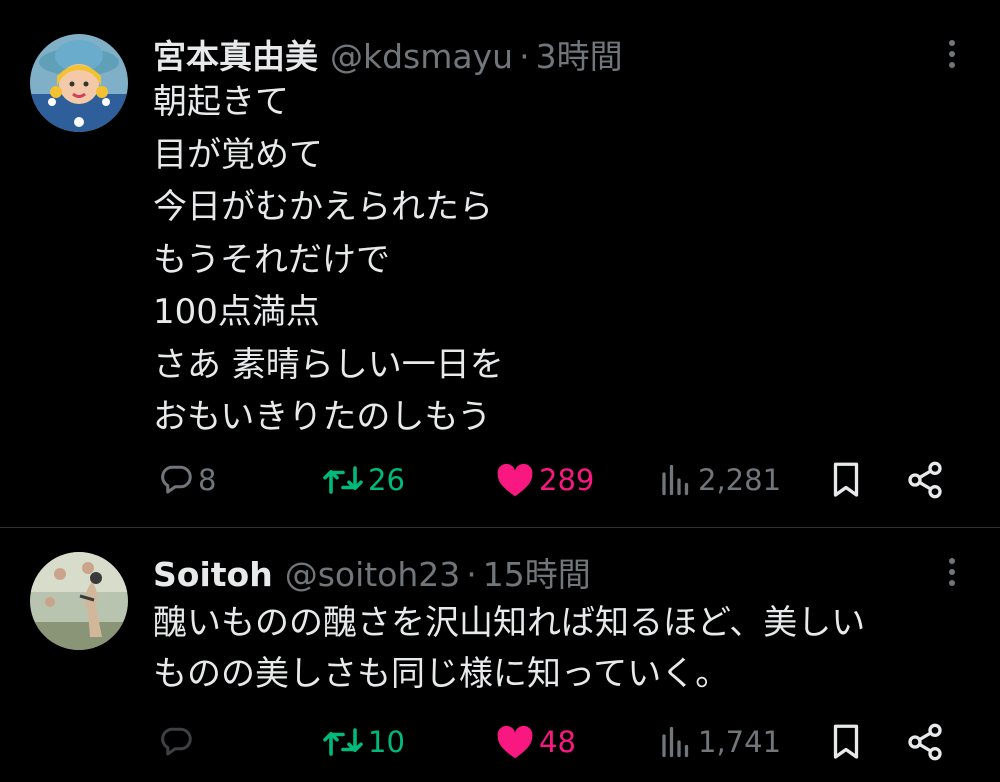 Image resolution: width=1000 pixels, height=782 pixels. I want to click on retweet-button: 26, so click(363, 480).